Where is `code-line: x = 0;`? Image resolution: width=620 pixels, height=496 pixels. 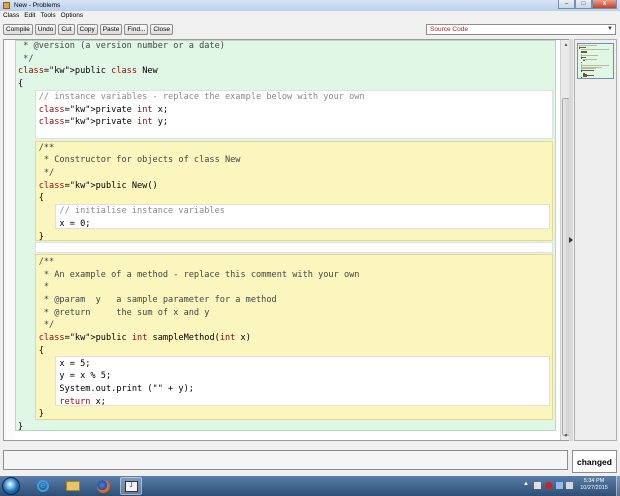
code-line: x = 0; is located at coordinates (54, 224).